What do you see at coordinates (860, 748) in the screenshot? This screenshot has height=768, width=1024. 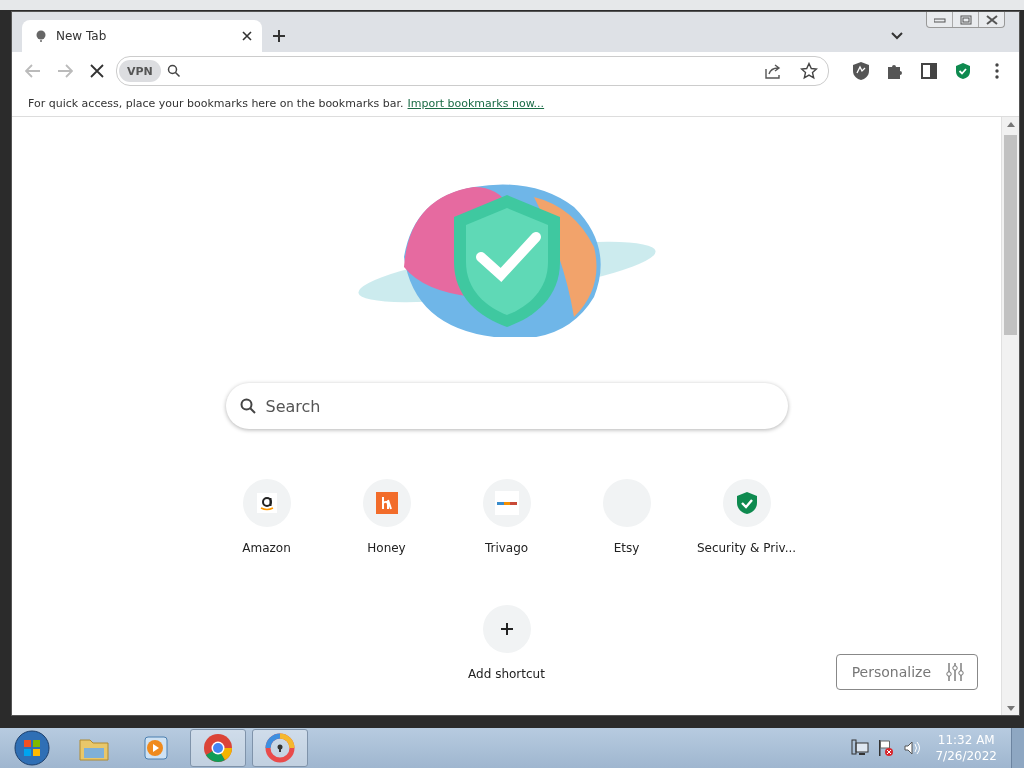 I see `network-icon` at bounding box center [860, 748].